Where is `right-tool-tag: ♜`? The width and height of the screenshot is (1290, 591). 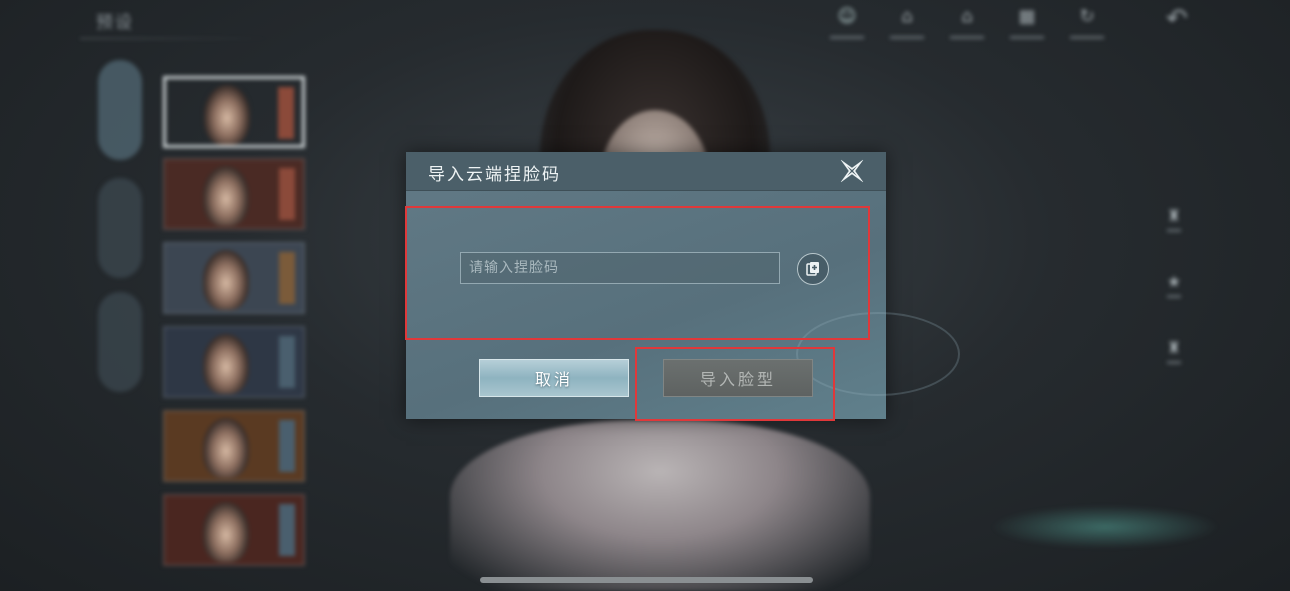
right-tool-tag: ♜ is located at coordinates (1174, 358).